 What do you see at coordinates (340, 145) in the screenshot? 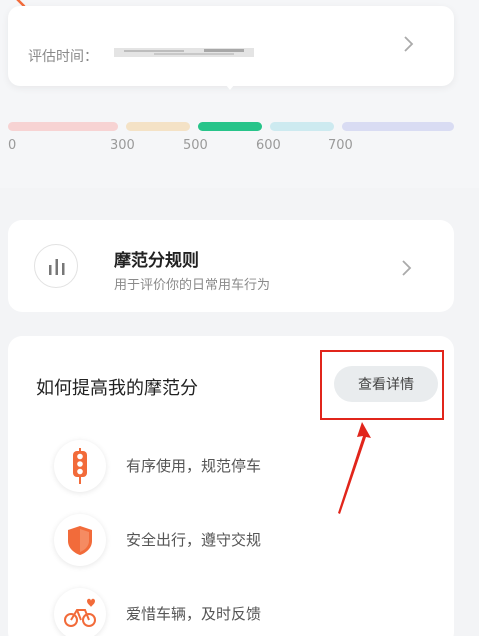
I see `scale-tick: 700` at bounding box center [340, 145].